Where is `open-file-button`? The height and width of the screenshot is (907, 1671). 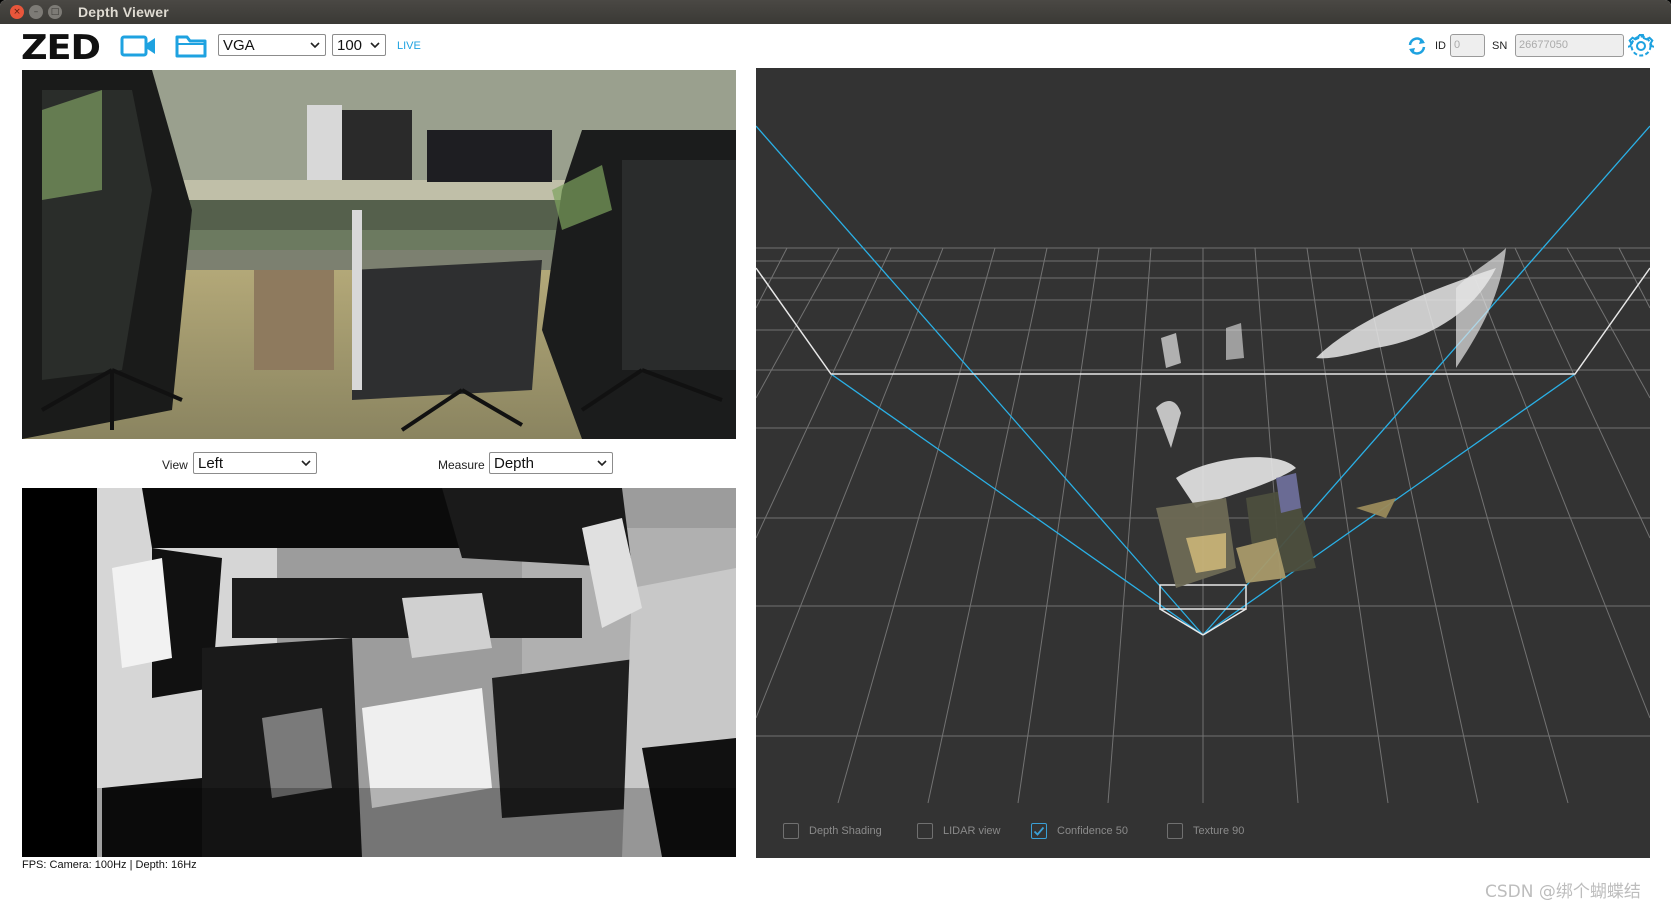
open-file-button is located at coordinates (191, 46).